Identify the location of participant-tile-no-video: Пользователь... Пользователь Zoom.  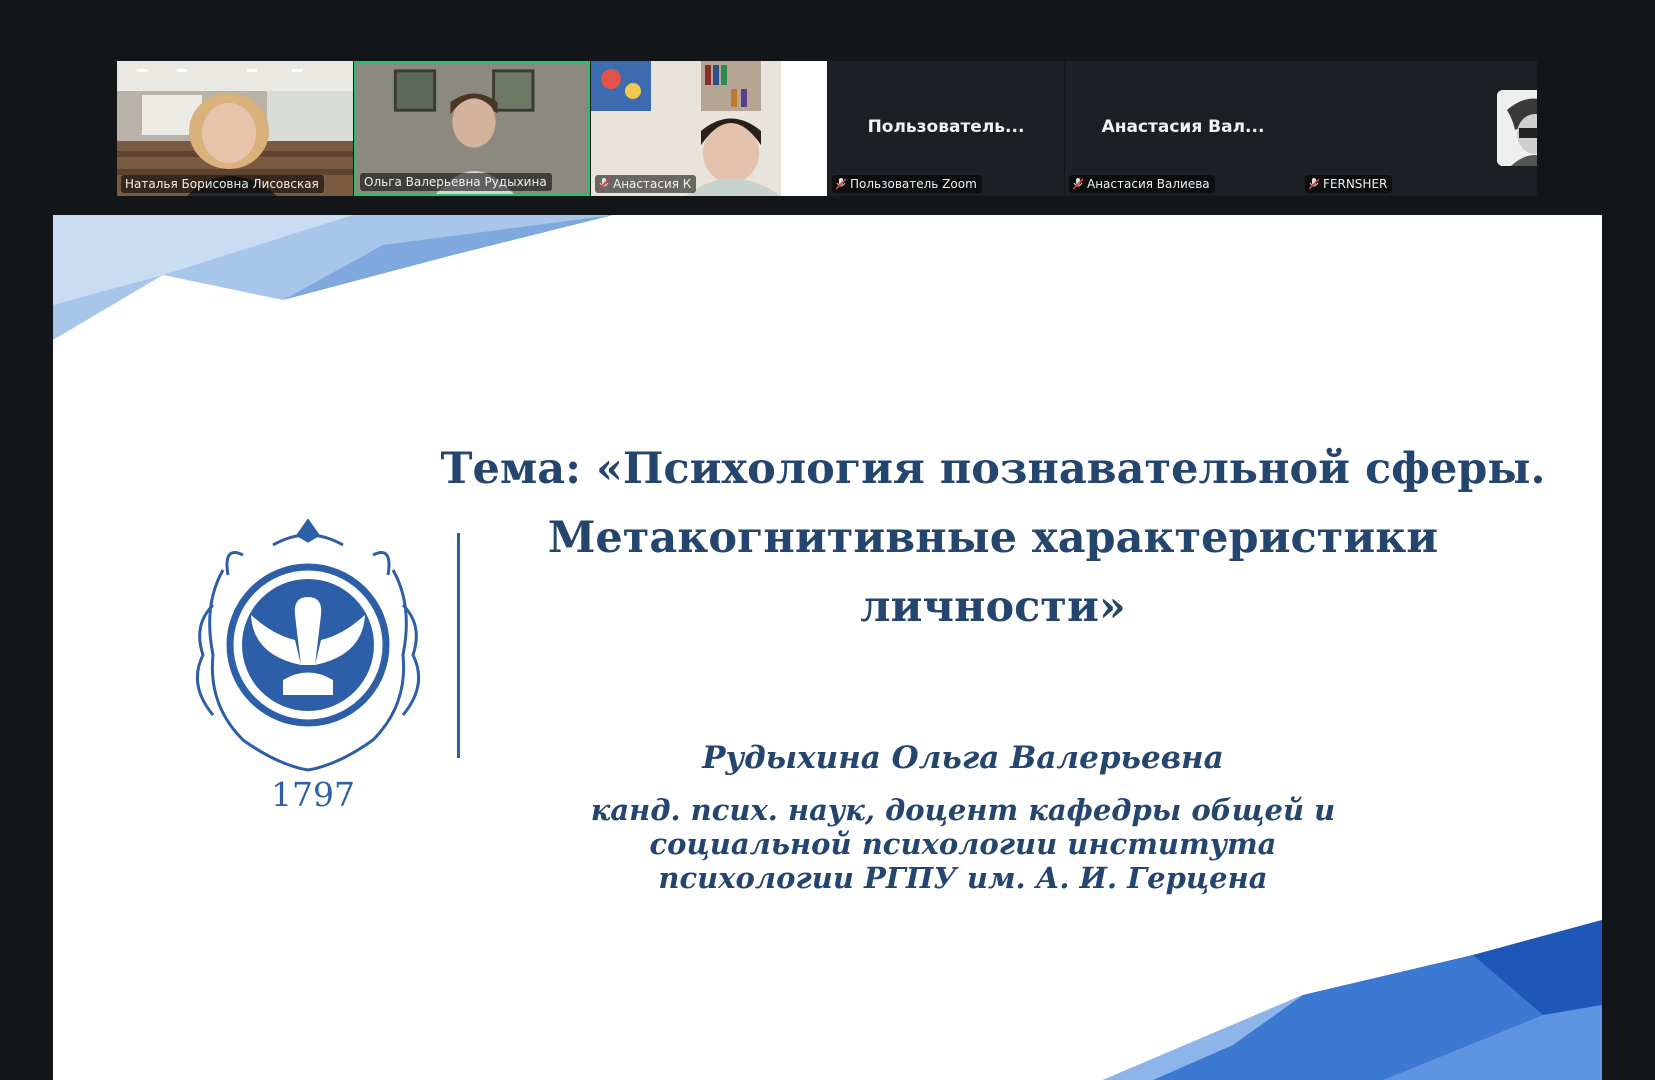
(946, 128).